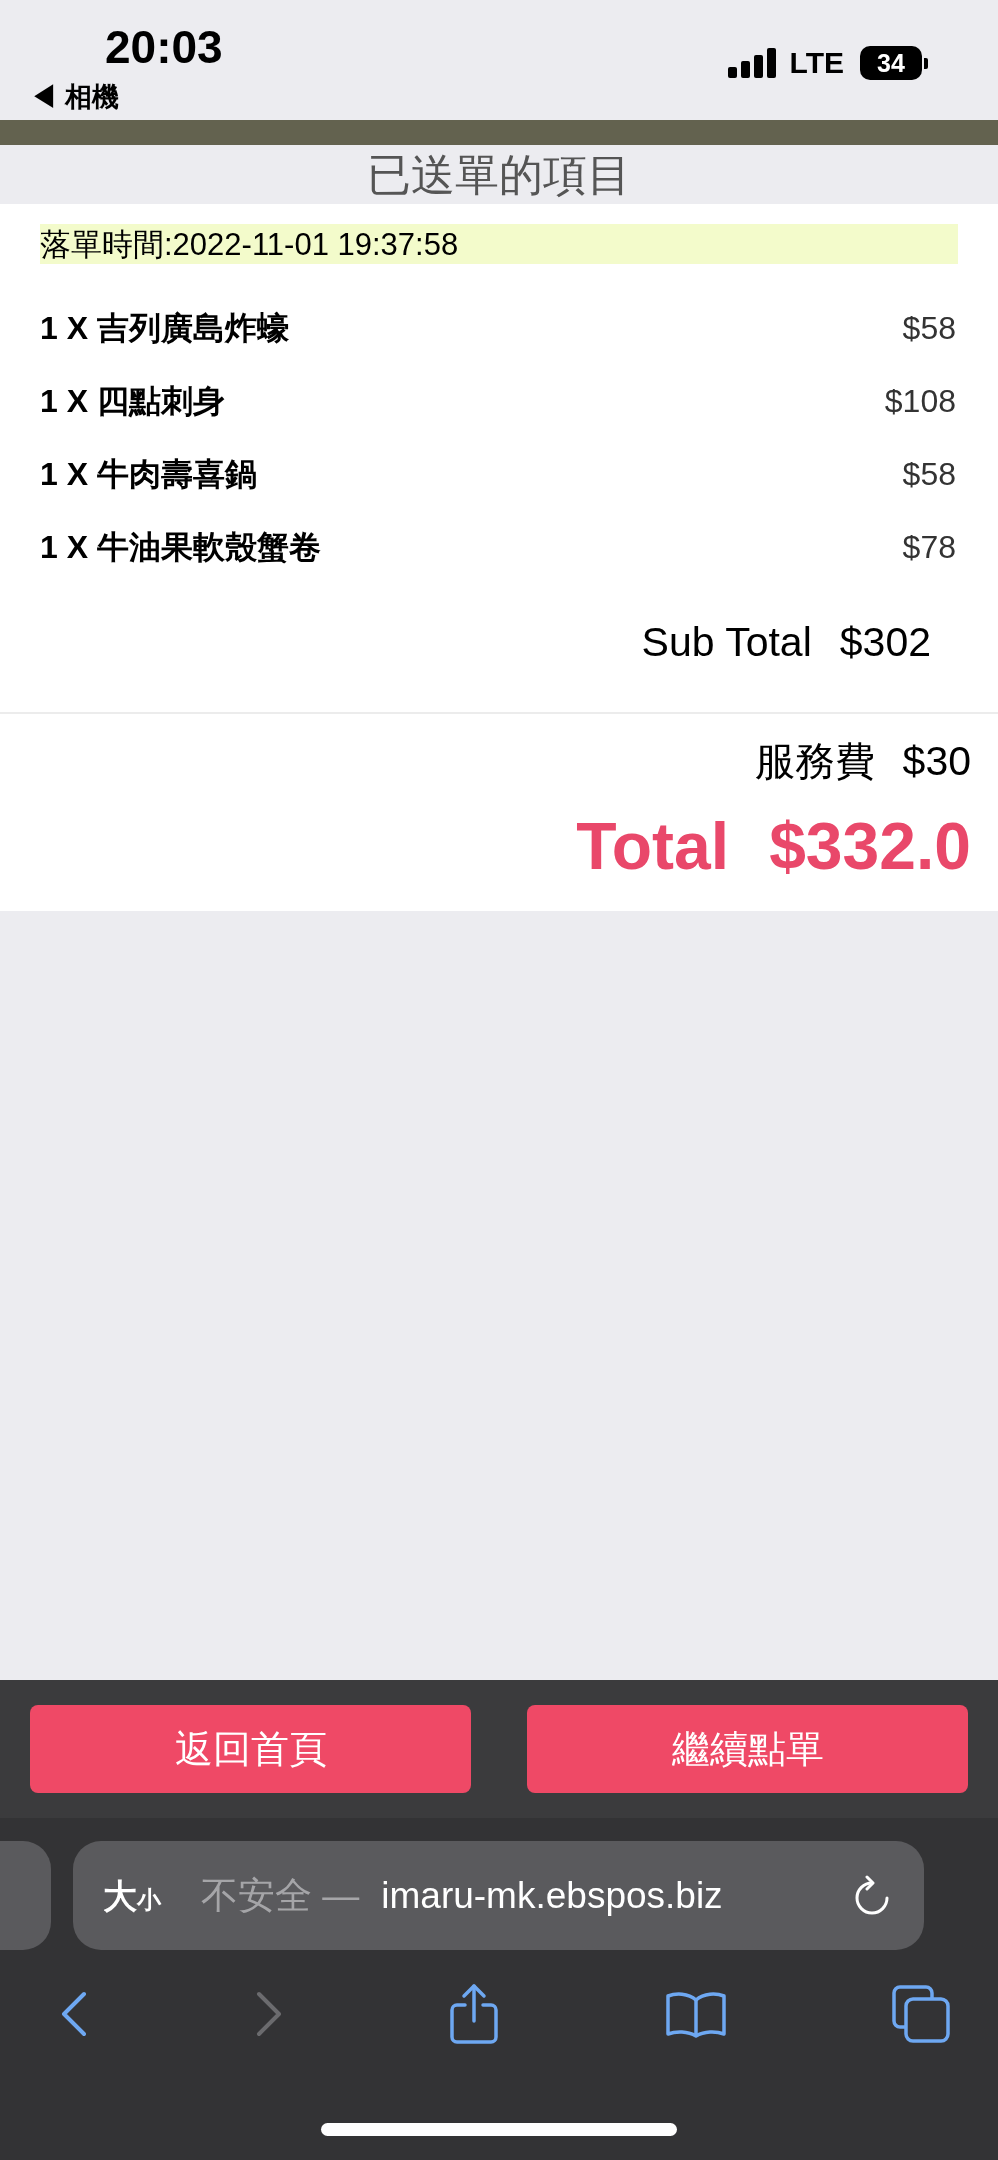 This screenshot has width=998, height=2160. I want to click on text-size-button: 大小, so click(132, 1895).